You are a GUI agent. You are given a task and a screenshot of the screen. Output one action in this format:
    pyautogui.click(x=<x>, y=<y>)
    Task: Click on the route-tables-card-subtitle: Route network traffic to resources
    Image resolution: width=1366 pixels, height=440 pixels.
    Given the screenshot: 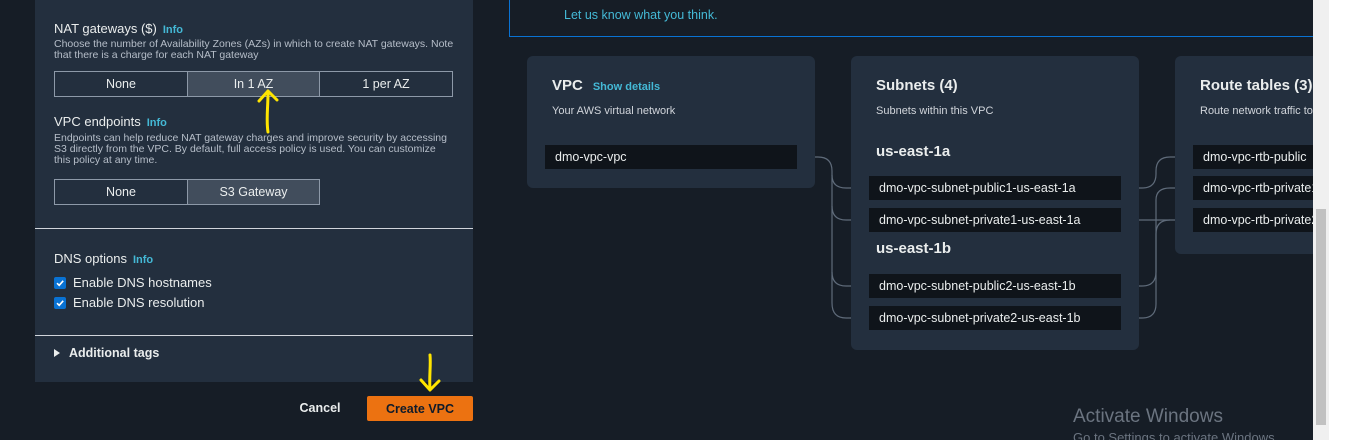 What is the action you would take?
    pyautogui.click(x=1256, y=111)
    